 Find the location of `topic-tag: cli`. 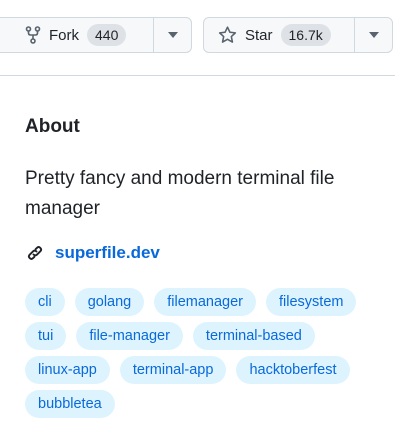

topic-tag: cli is located at coordinates (45, 302).